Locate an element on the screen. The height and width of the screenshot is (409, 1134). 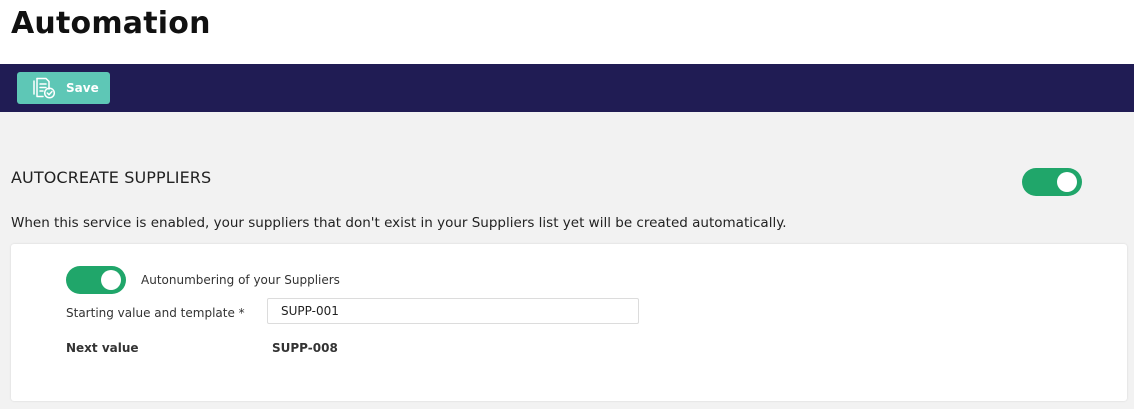
autonumbering-toggle is located at coordinates (96, 280).